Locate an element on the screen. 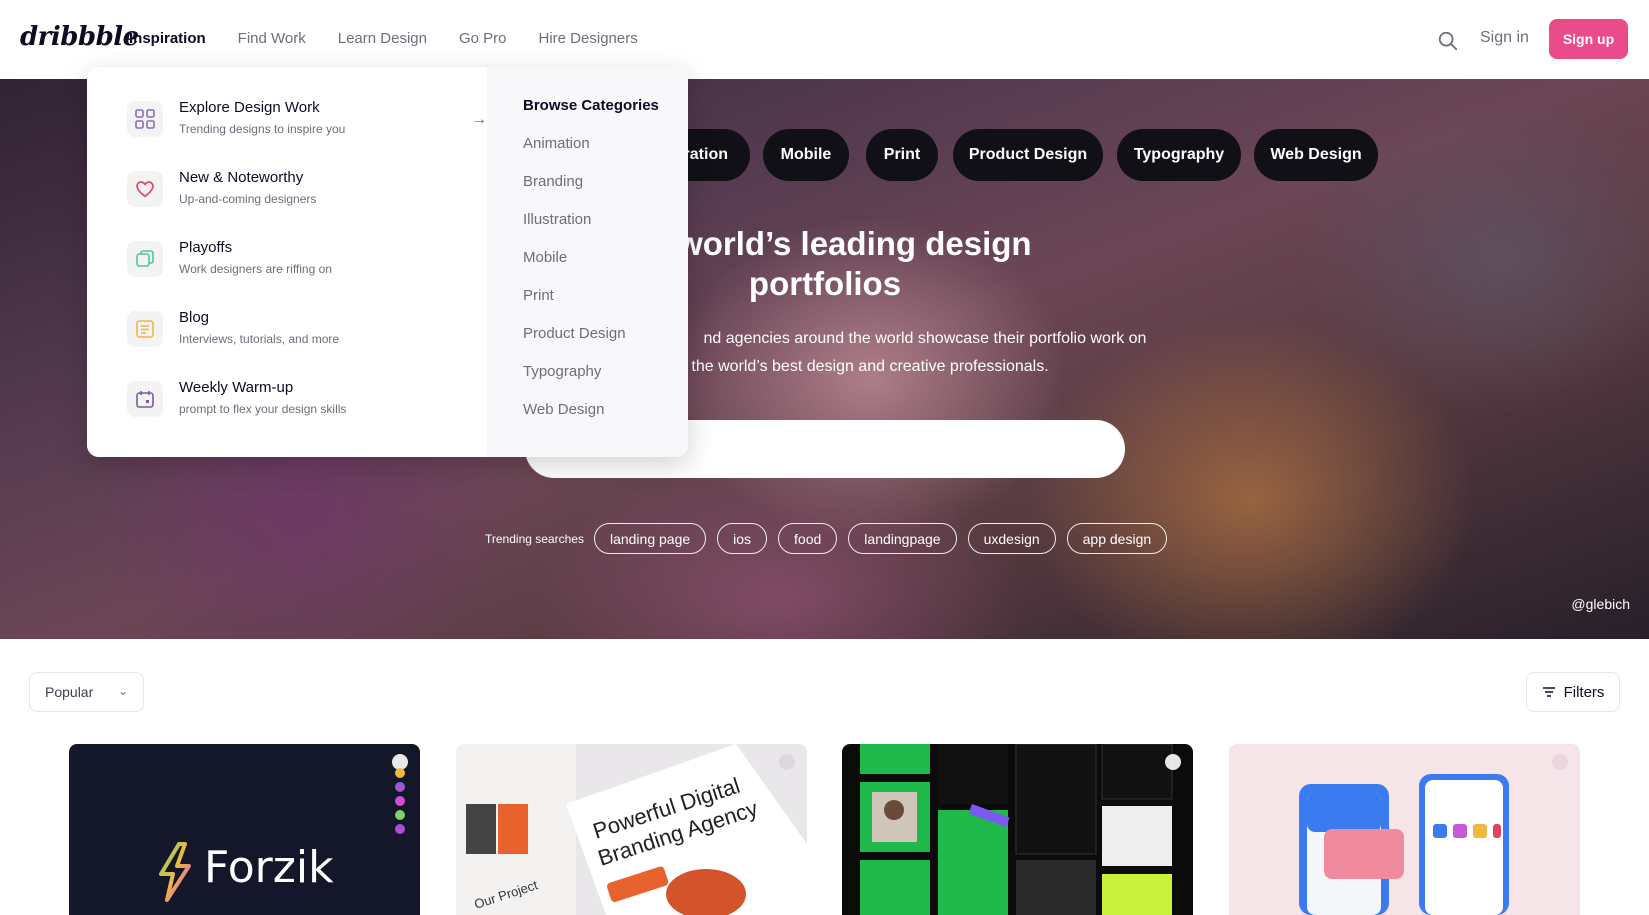 Image resolution: width=1649 pixels, height=915 pixels. category-pill-typography: Typography is located at coordinates (1179, 155).